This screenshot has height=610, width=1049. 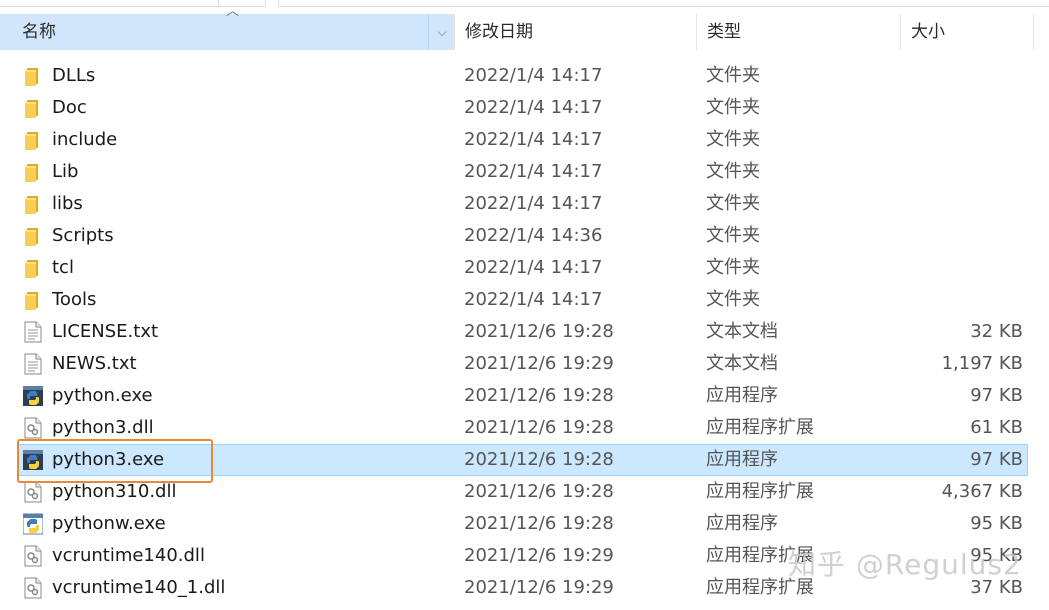 I want to click on file-row: include 2022/1/4 14:17 文件夹, so click(x=524, y=140).